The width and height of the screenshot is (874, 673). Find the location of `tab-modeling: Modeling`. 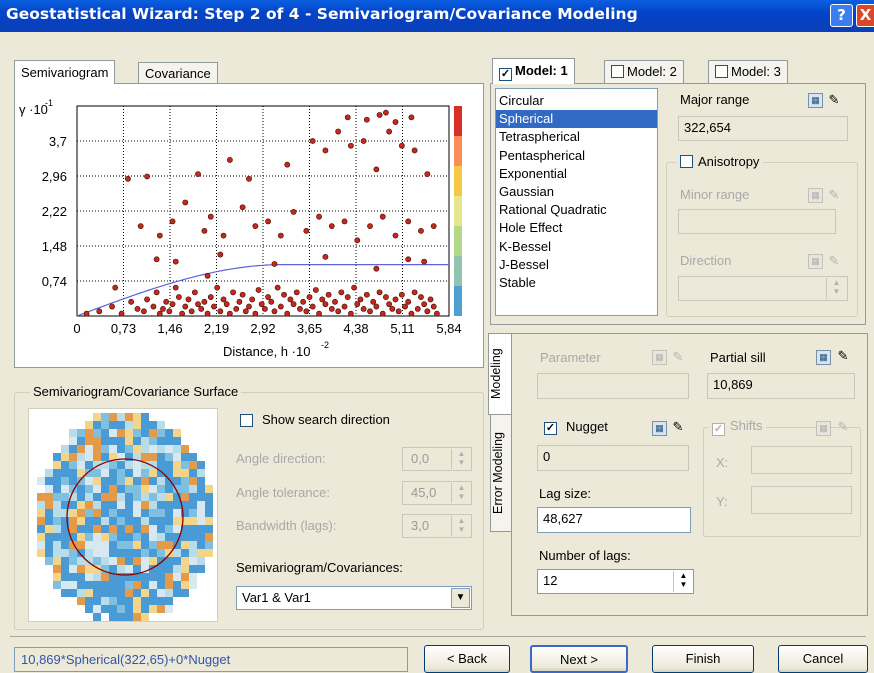

tab-modeling: Modeling is located at coordinates (500, 374).